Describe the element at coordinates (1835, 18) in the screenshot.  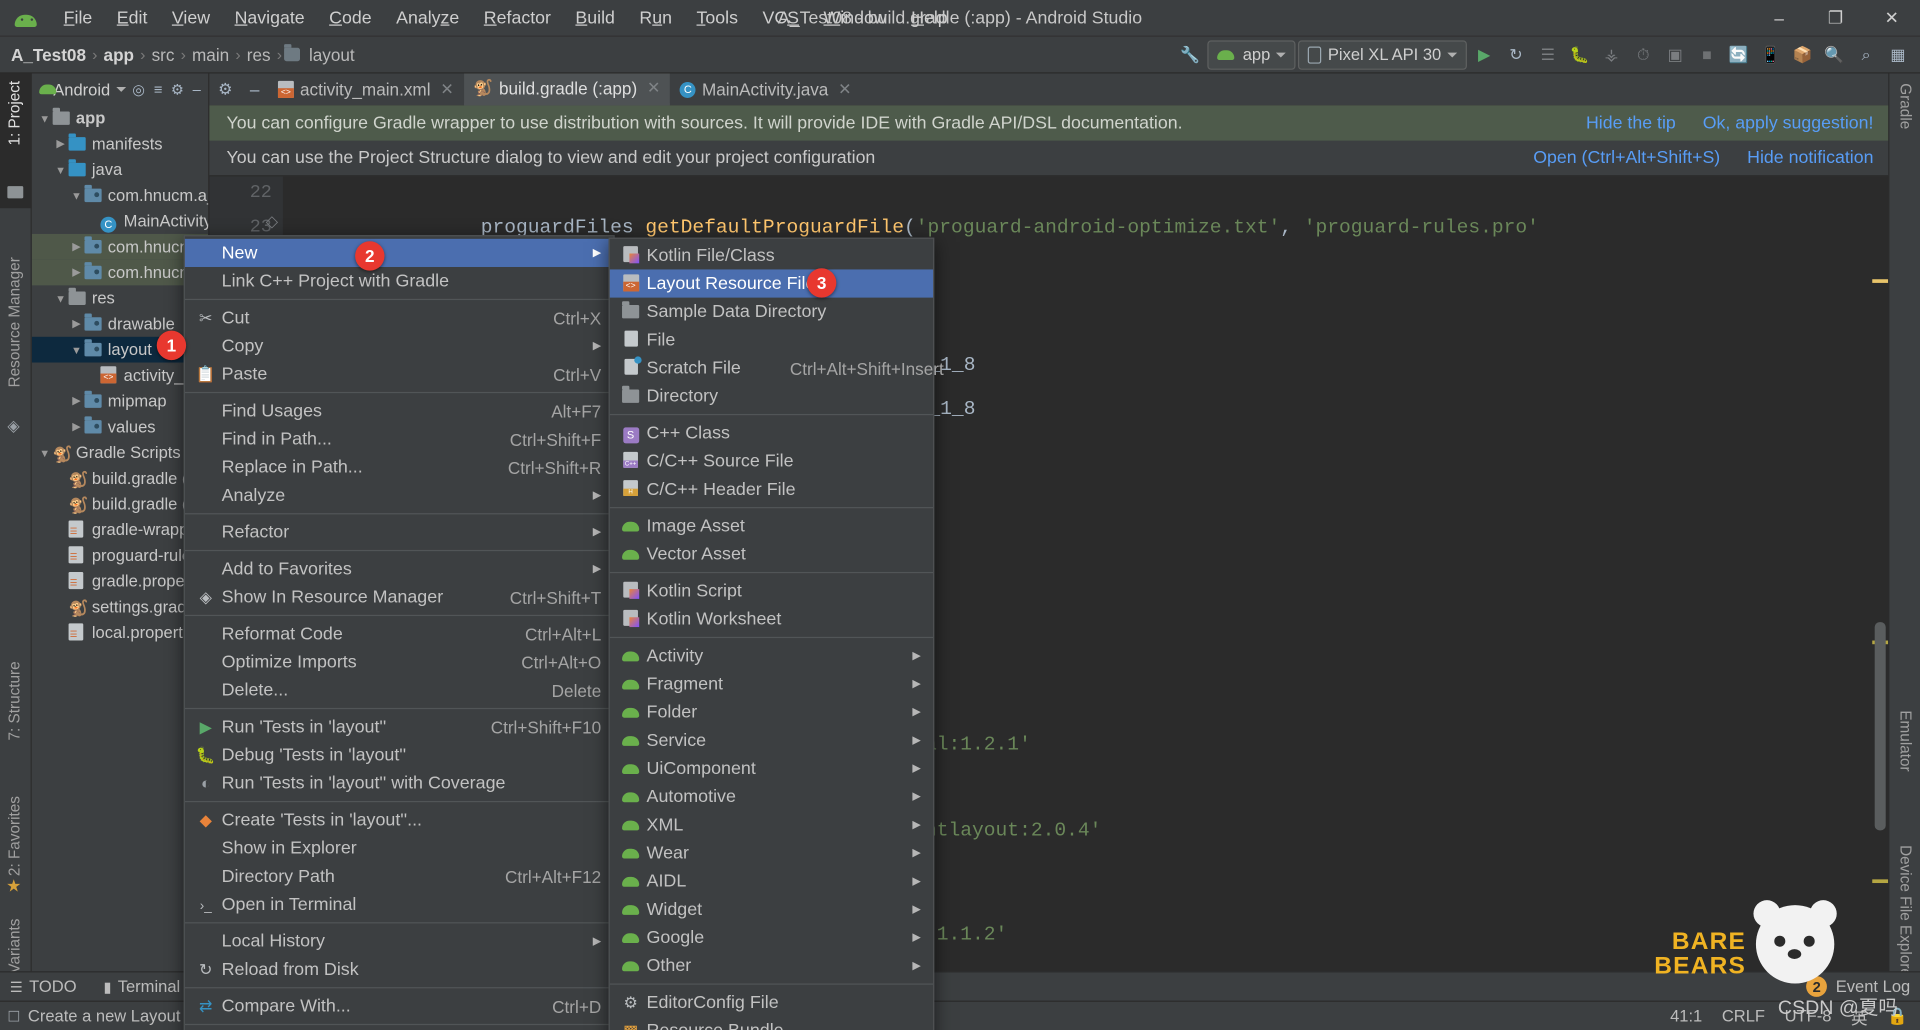
I see `window-controls: – ❐ ✕` at that location.